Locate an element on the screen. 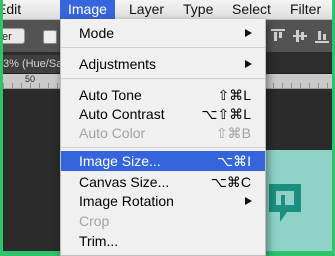 This screenshot has height=256, width=335. menu-item-crop: Crop is located at coordinates (94, 221).